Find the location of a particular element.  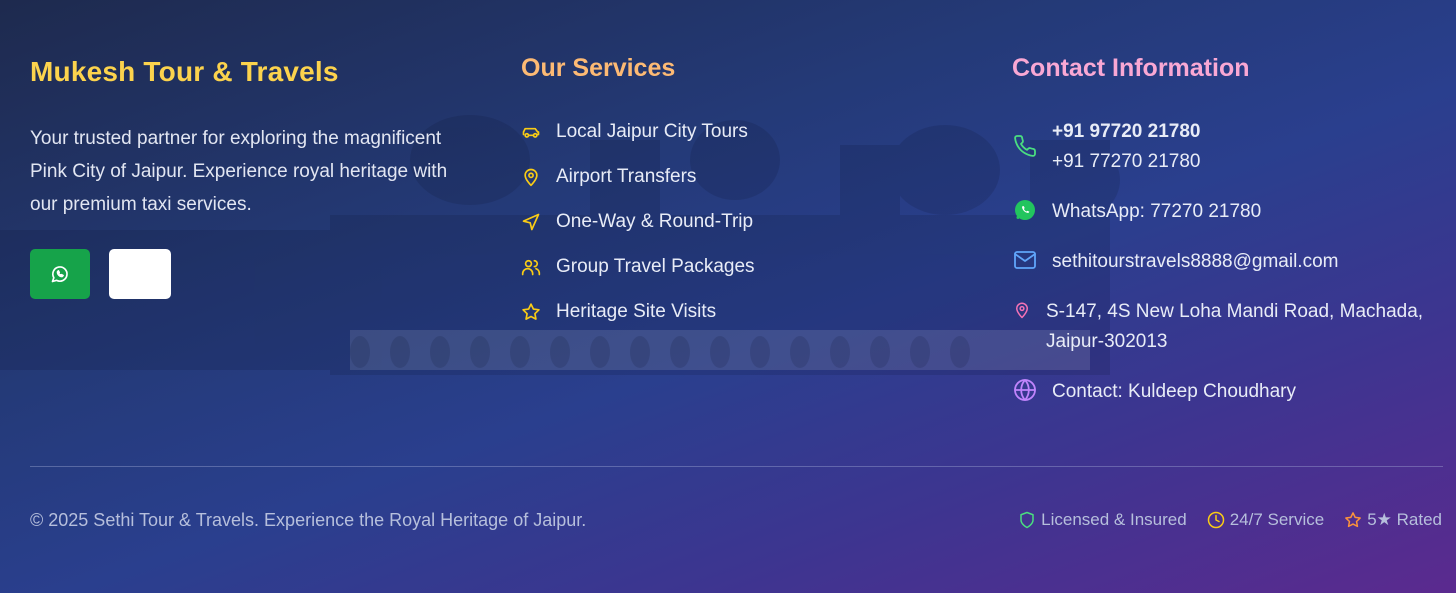

services-title: Our Services is located at coordinates (598, 68).